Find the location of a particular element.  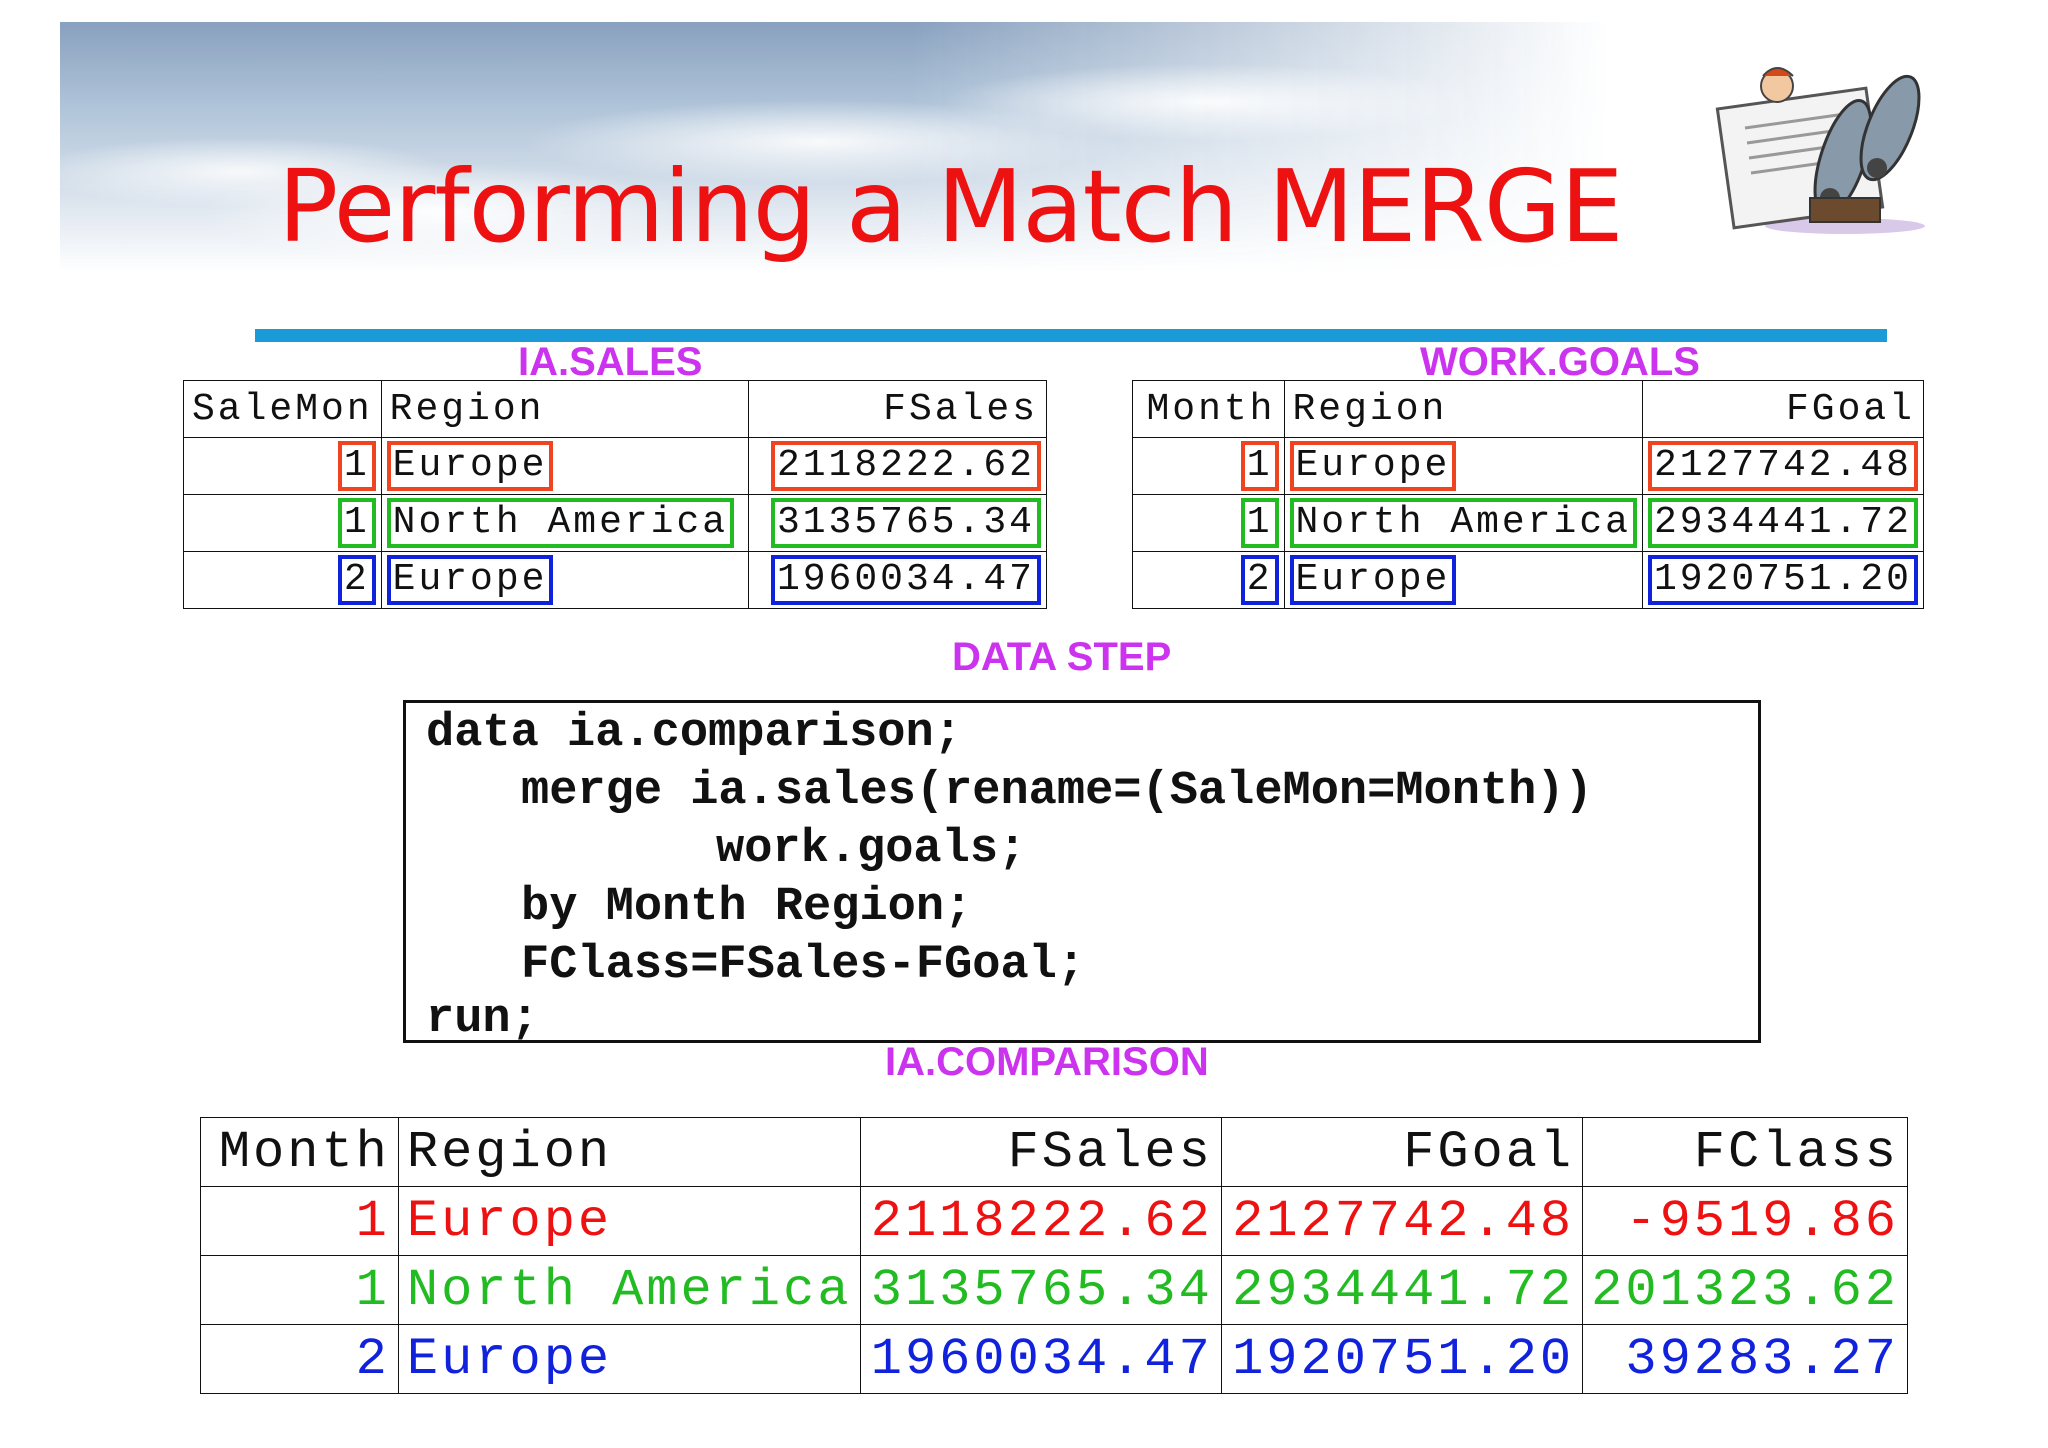

cell-value: 2127742.48 is located at coordinates (1783, 466).